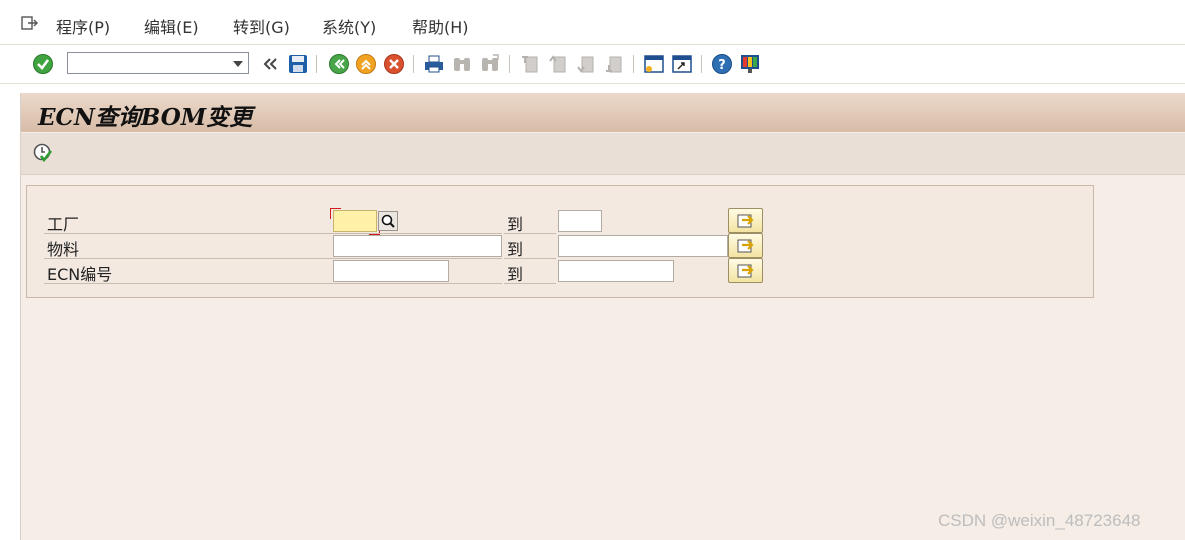 The width and height of the screenshot is (1185, 540). Describe the element at coordinates (349, 26) in the screenshot. I see `menu-system: 系统(Y)` at that location.